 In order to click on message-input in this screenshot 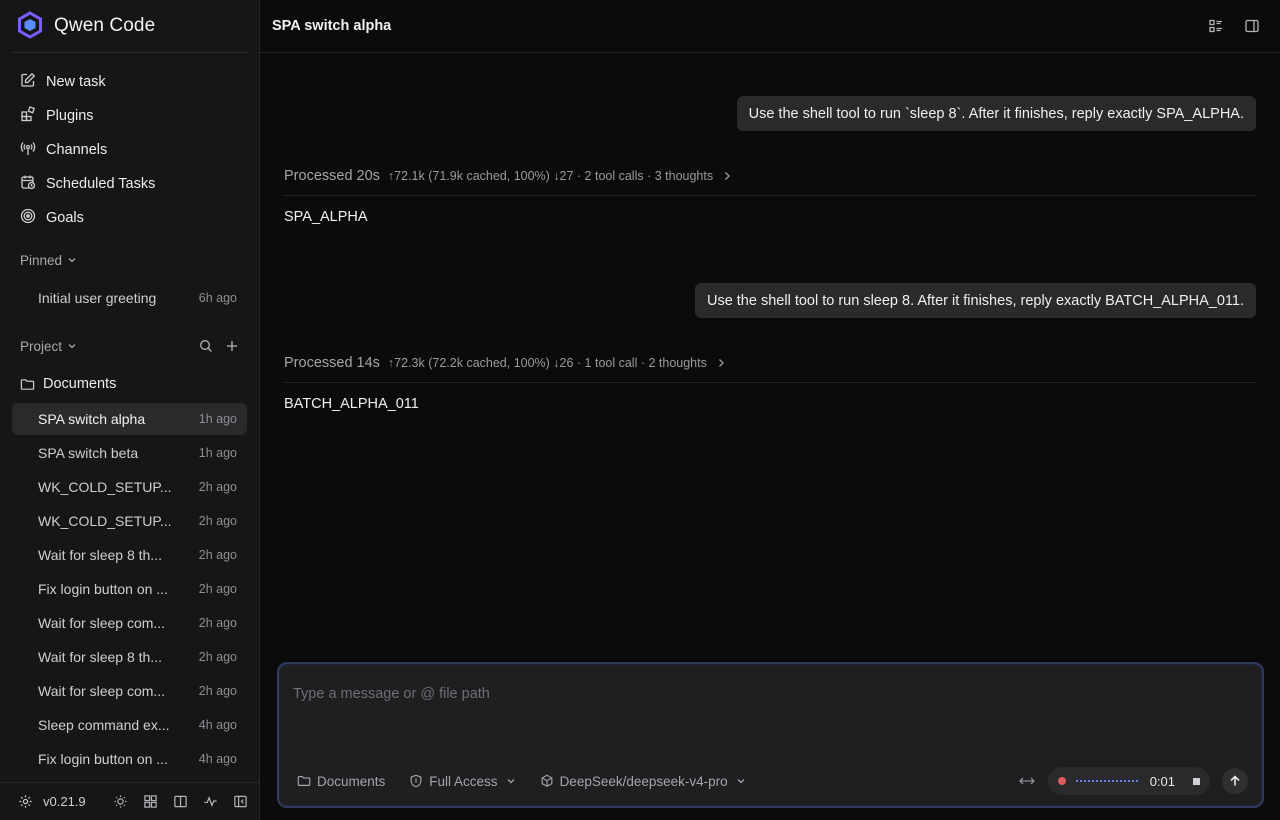, I will do `click(743, 694)`.